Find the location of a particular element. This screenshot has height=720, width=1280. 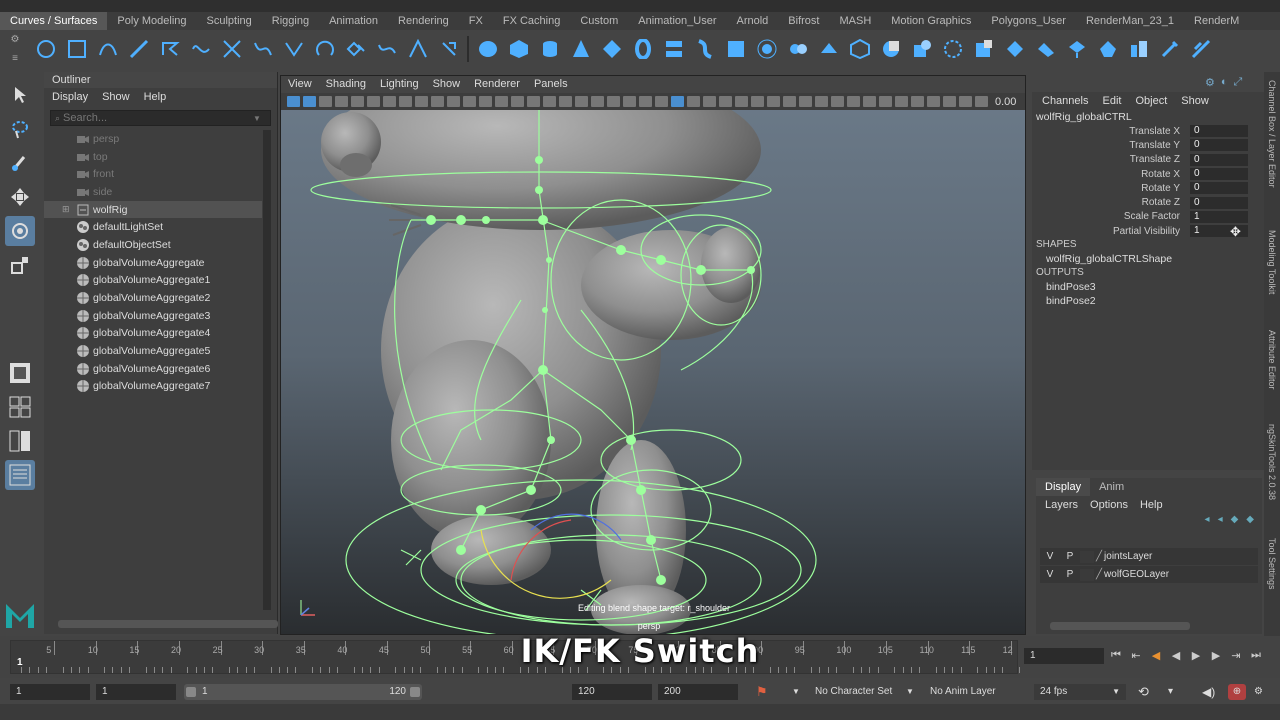

layer-editor-menu-item: Layers is located at coordinates (1061, 505).